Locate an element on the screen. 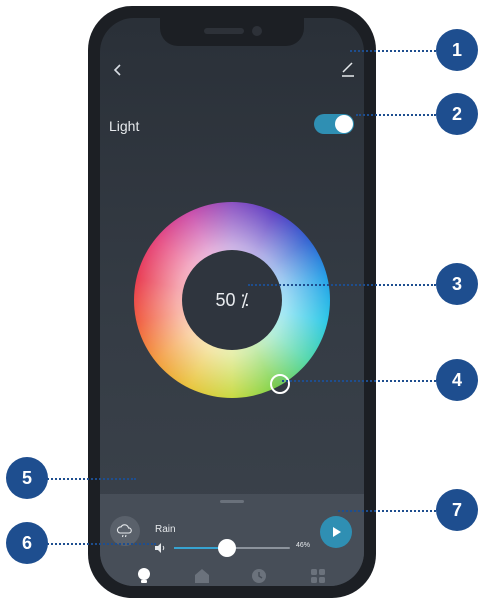 The height and width of the screenshot is (601, 479). brightness-value: 50 ⁒ is located at coordinates (232, 300).